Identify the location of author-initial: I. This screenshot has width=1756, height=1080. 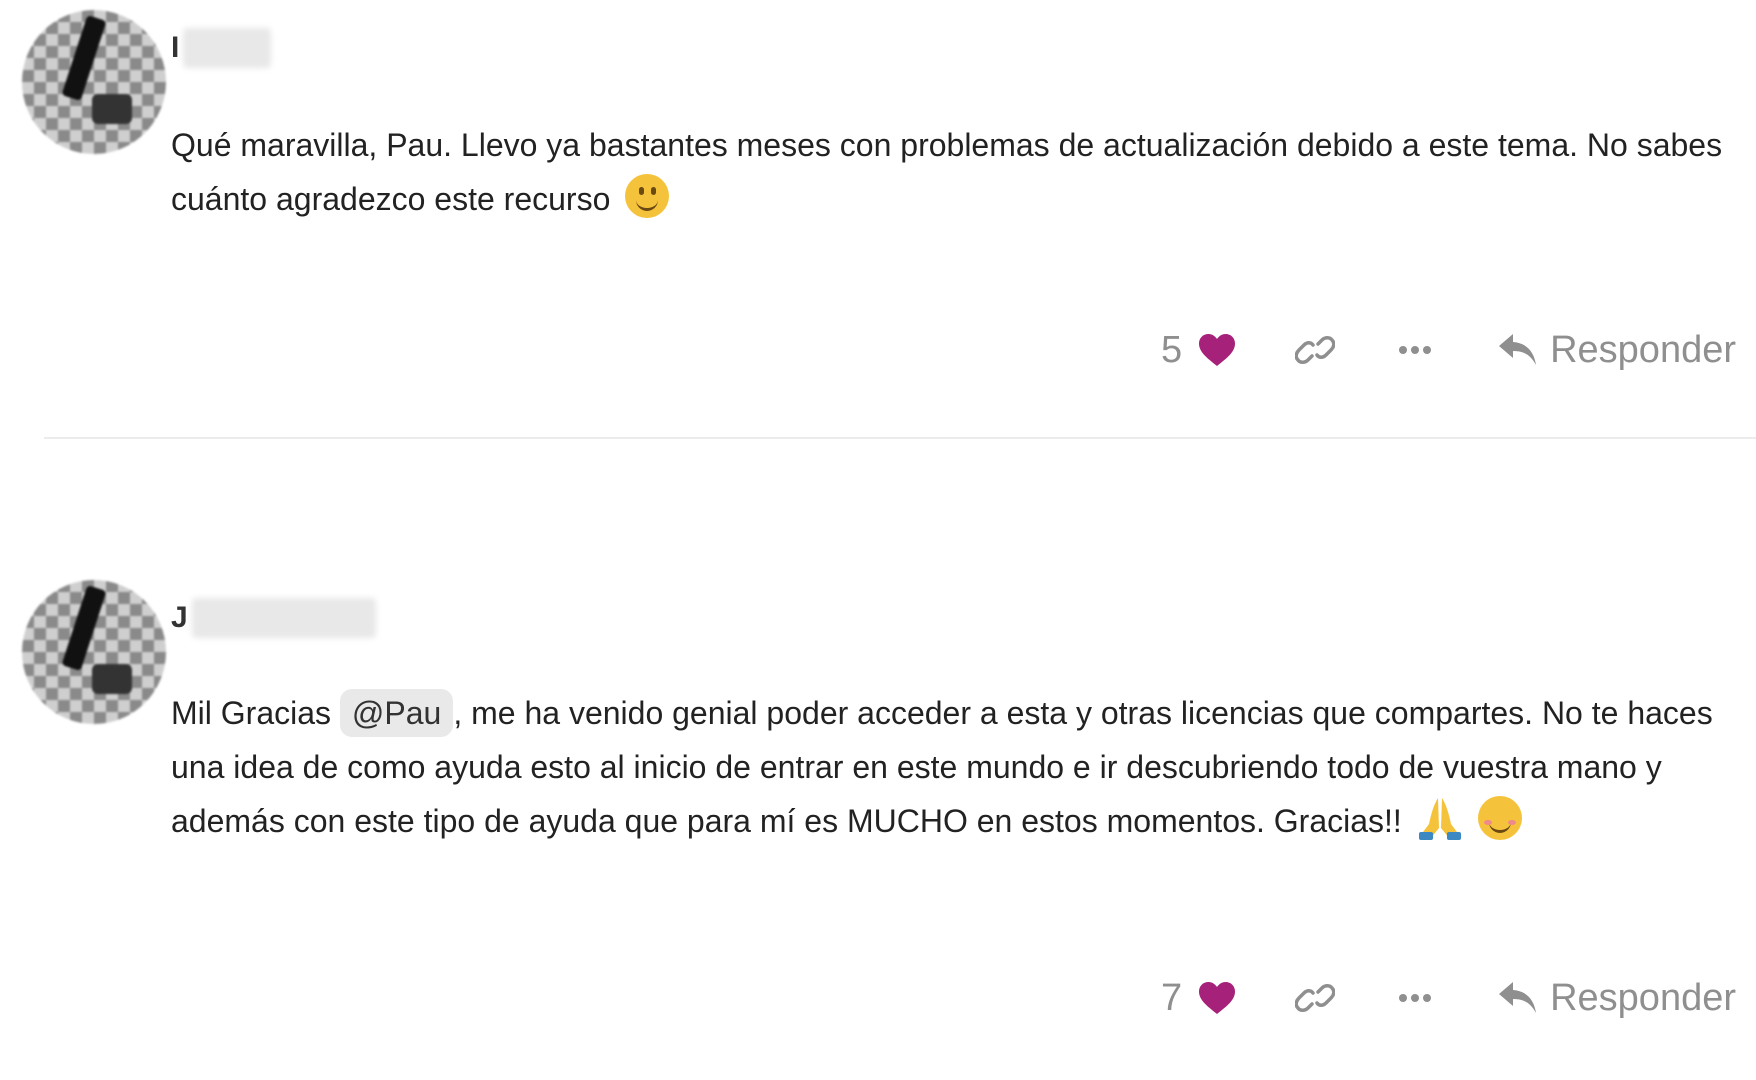
(175, 47).